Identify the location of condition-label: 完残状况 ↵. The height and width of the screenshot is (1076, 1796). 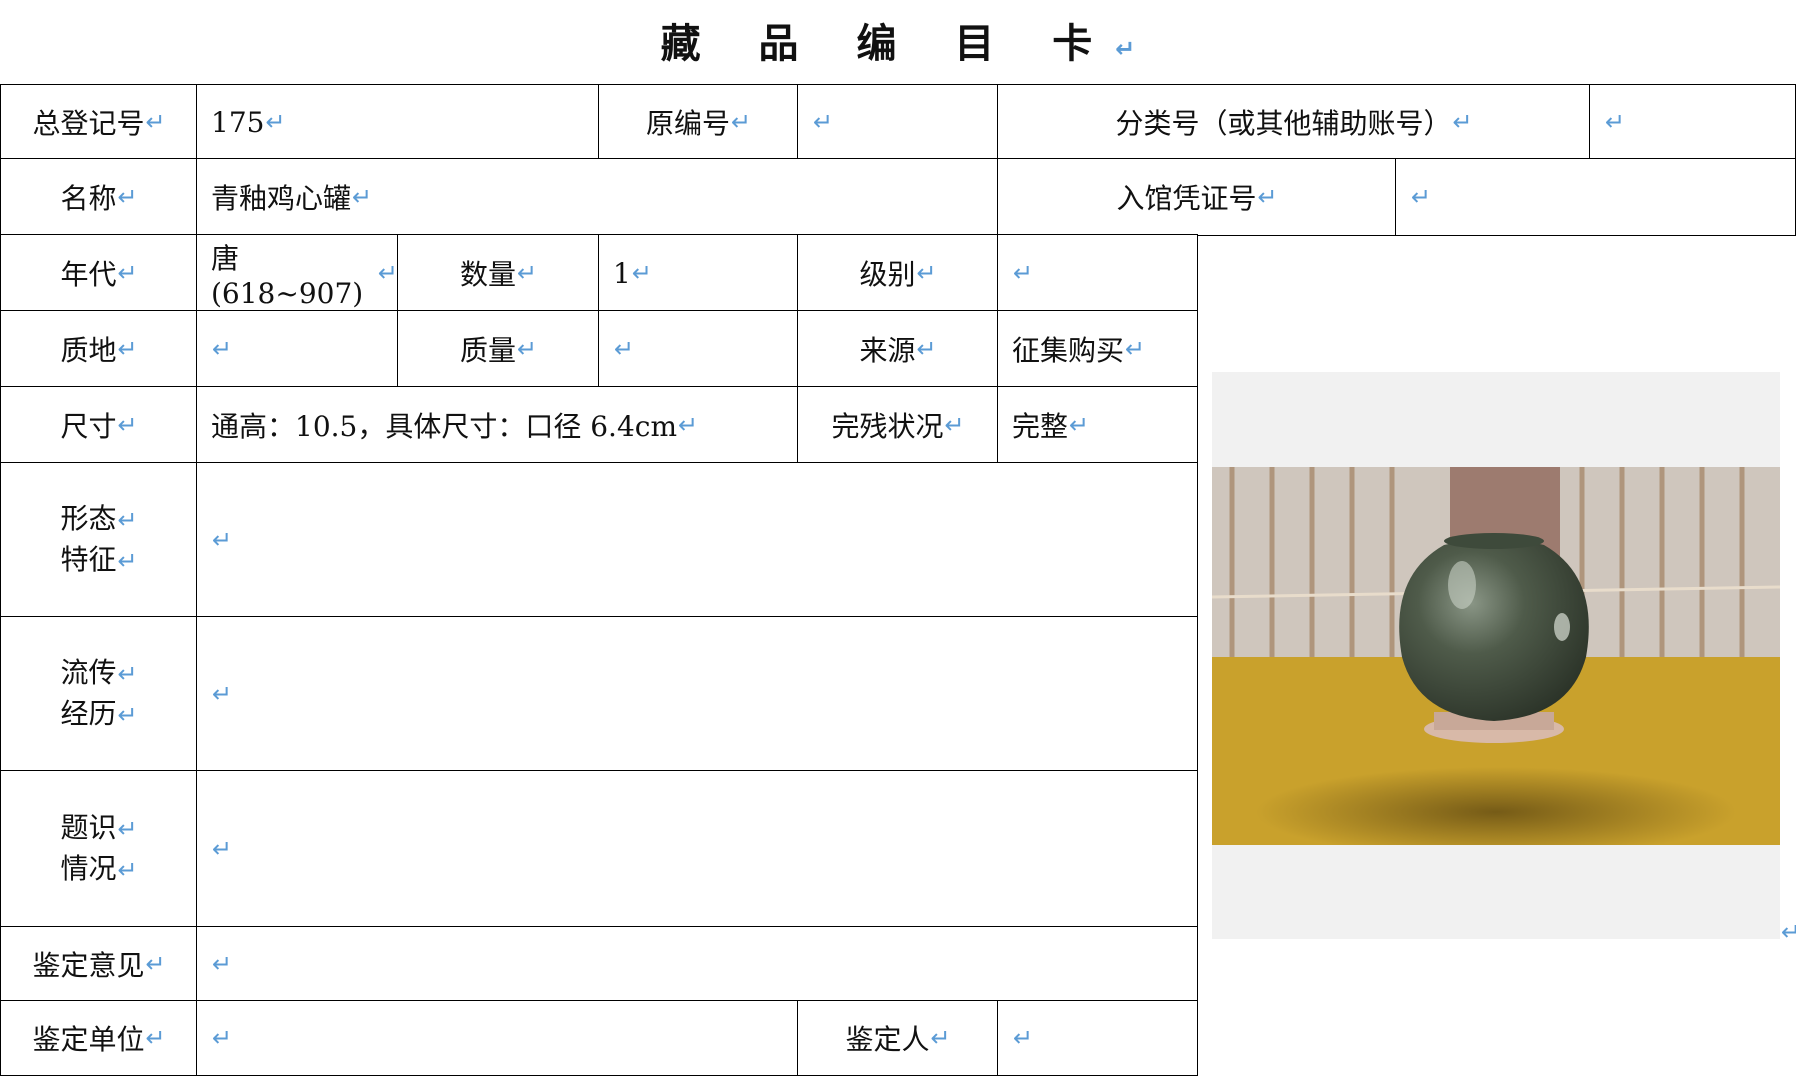
(898, 425).